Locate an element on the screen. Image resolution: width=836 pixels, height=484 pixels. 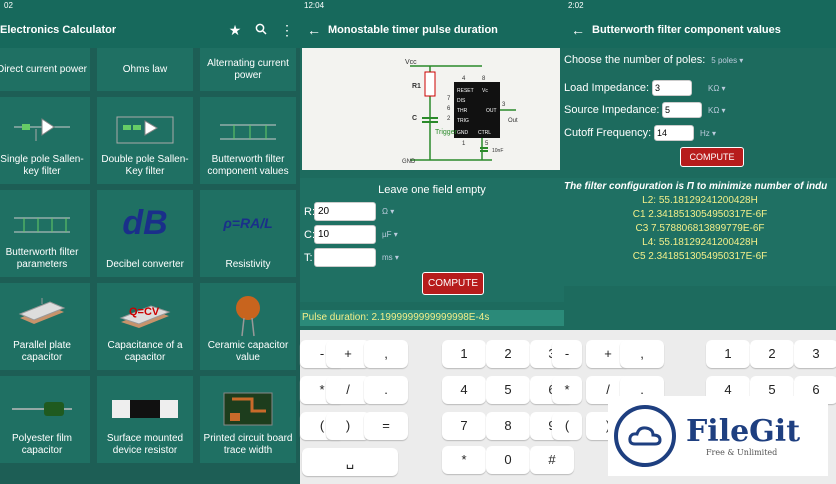
circuit-label: 10nF is located at coordinates (497, 151).